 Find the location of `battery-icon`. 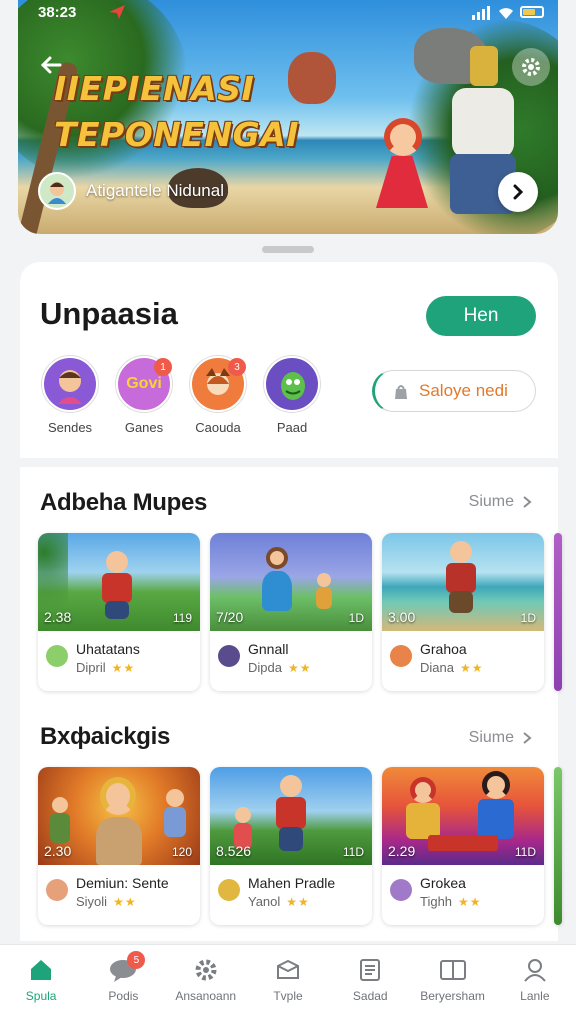

battery-icon is located at coordinates (532, 12).